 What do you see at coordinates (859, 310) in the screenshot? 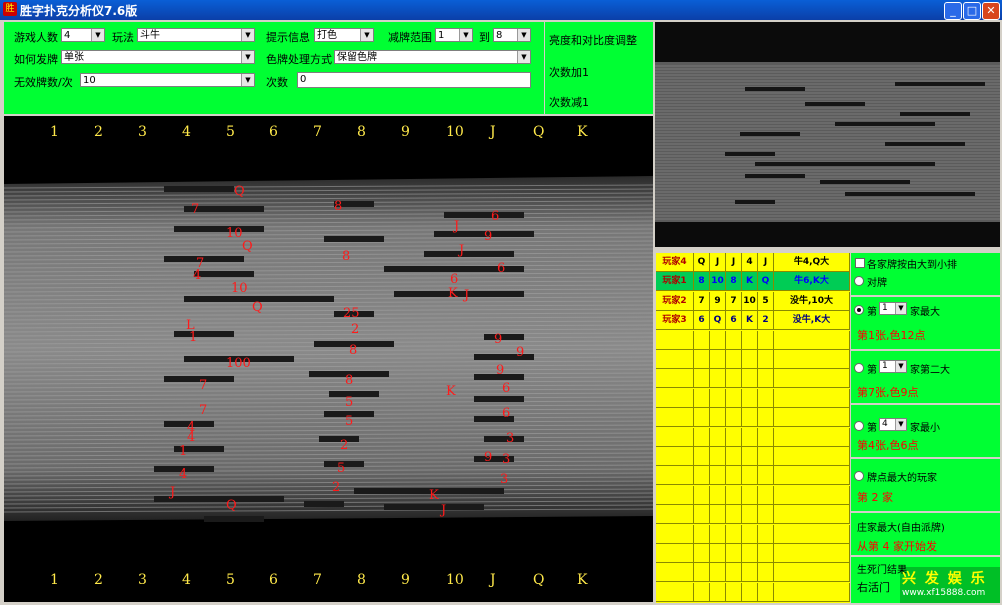
I see `max-radio` at bounding box center [859, 310].